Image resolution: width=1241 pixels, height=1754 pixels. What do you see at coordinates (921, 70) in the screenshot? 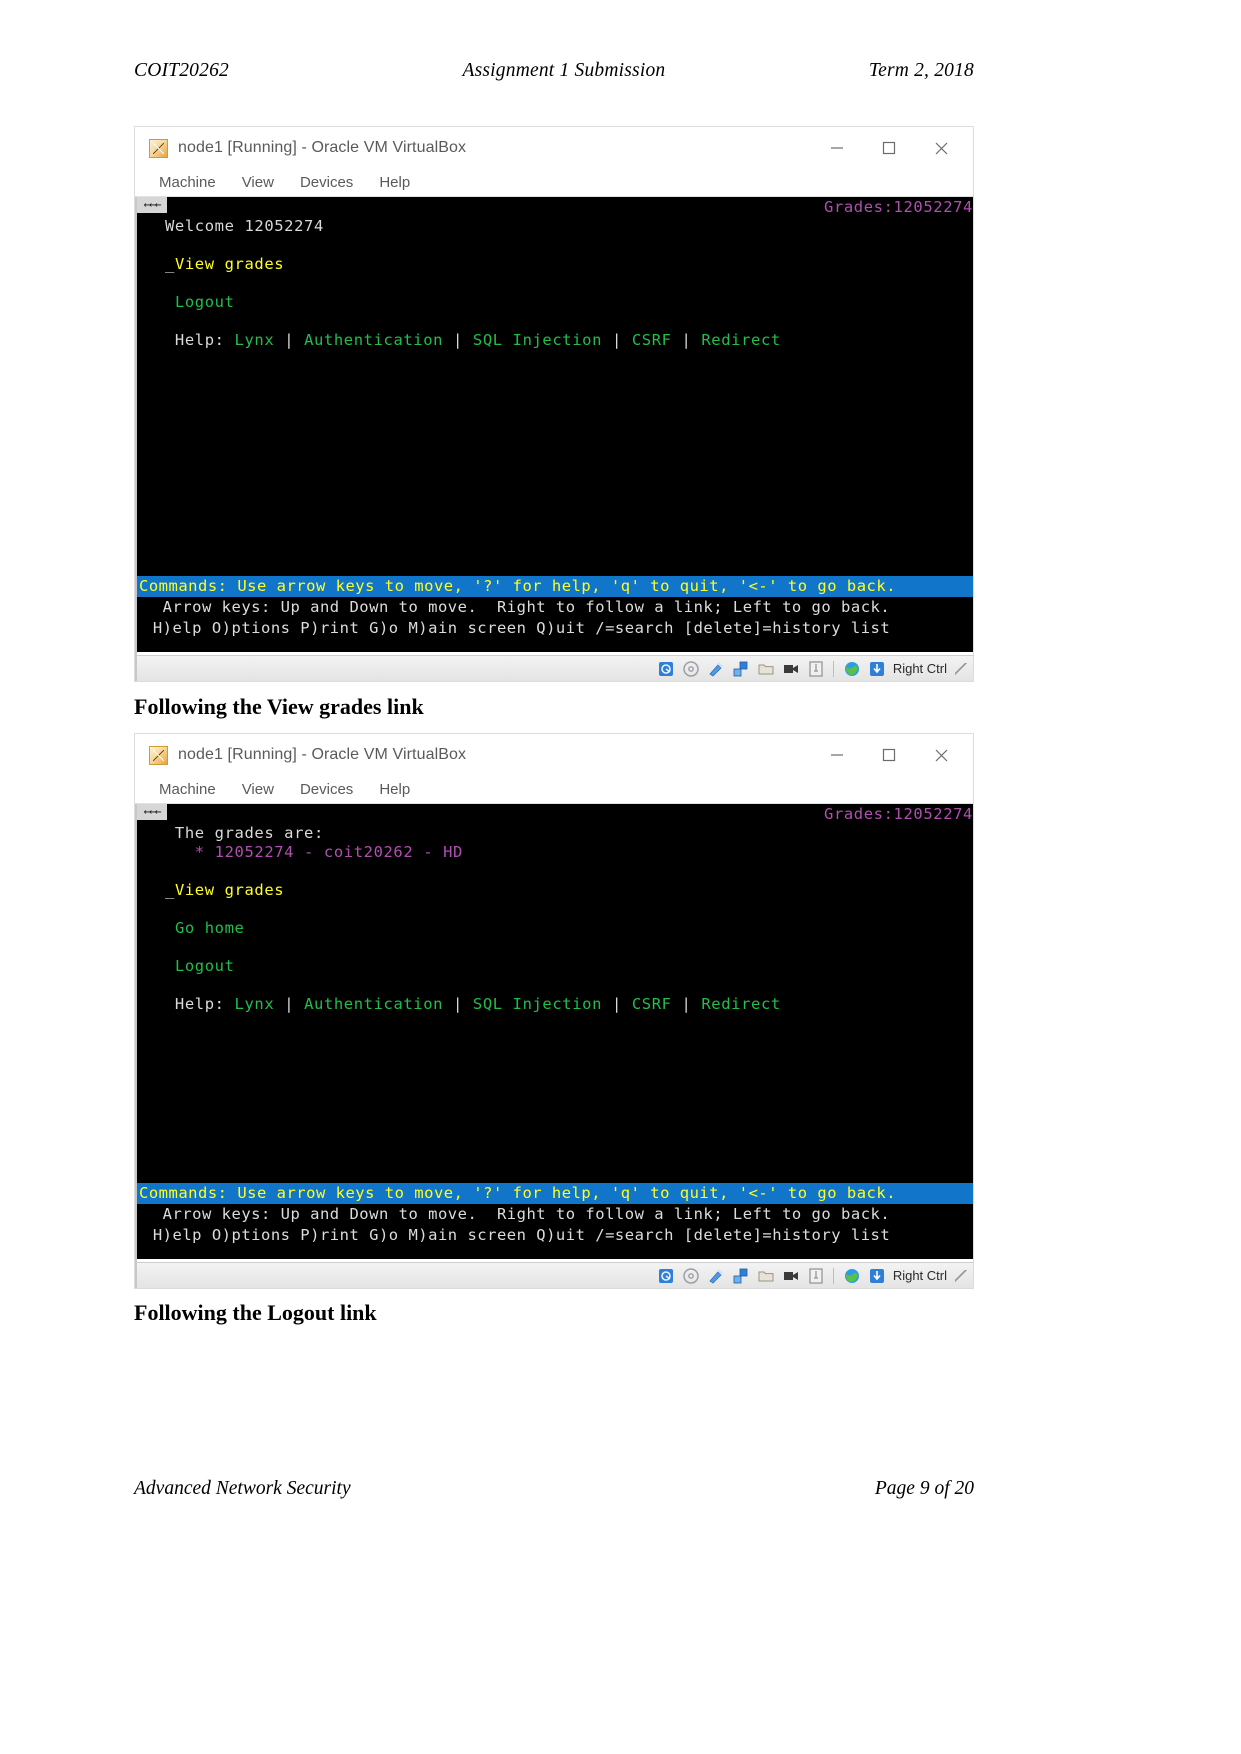
I see `header-term: Term 2, 2018` at bounding box center [921, 70].